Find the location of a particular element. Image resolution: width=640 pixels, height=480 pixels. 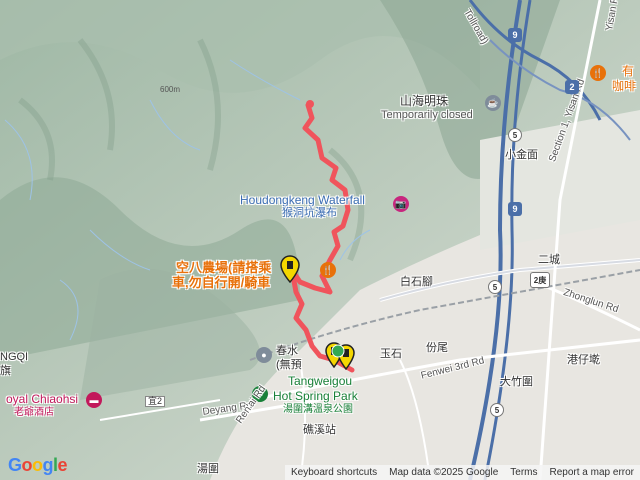

label-tangweigou-en-1: Tangweigou is located at coordinates (320, 381).